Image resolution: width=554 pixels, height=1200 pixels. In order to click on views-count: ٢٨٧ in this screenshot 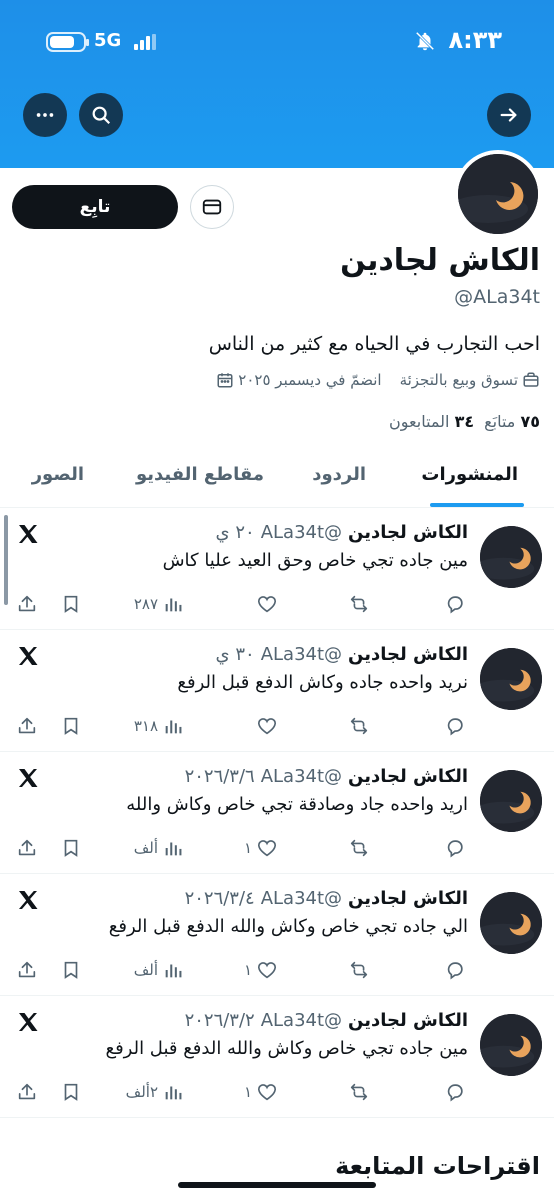, I will do `click(145, 604)`.